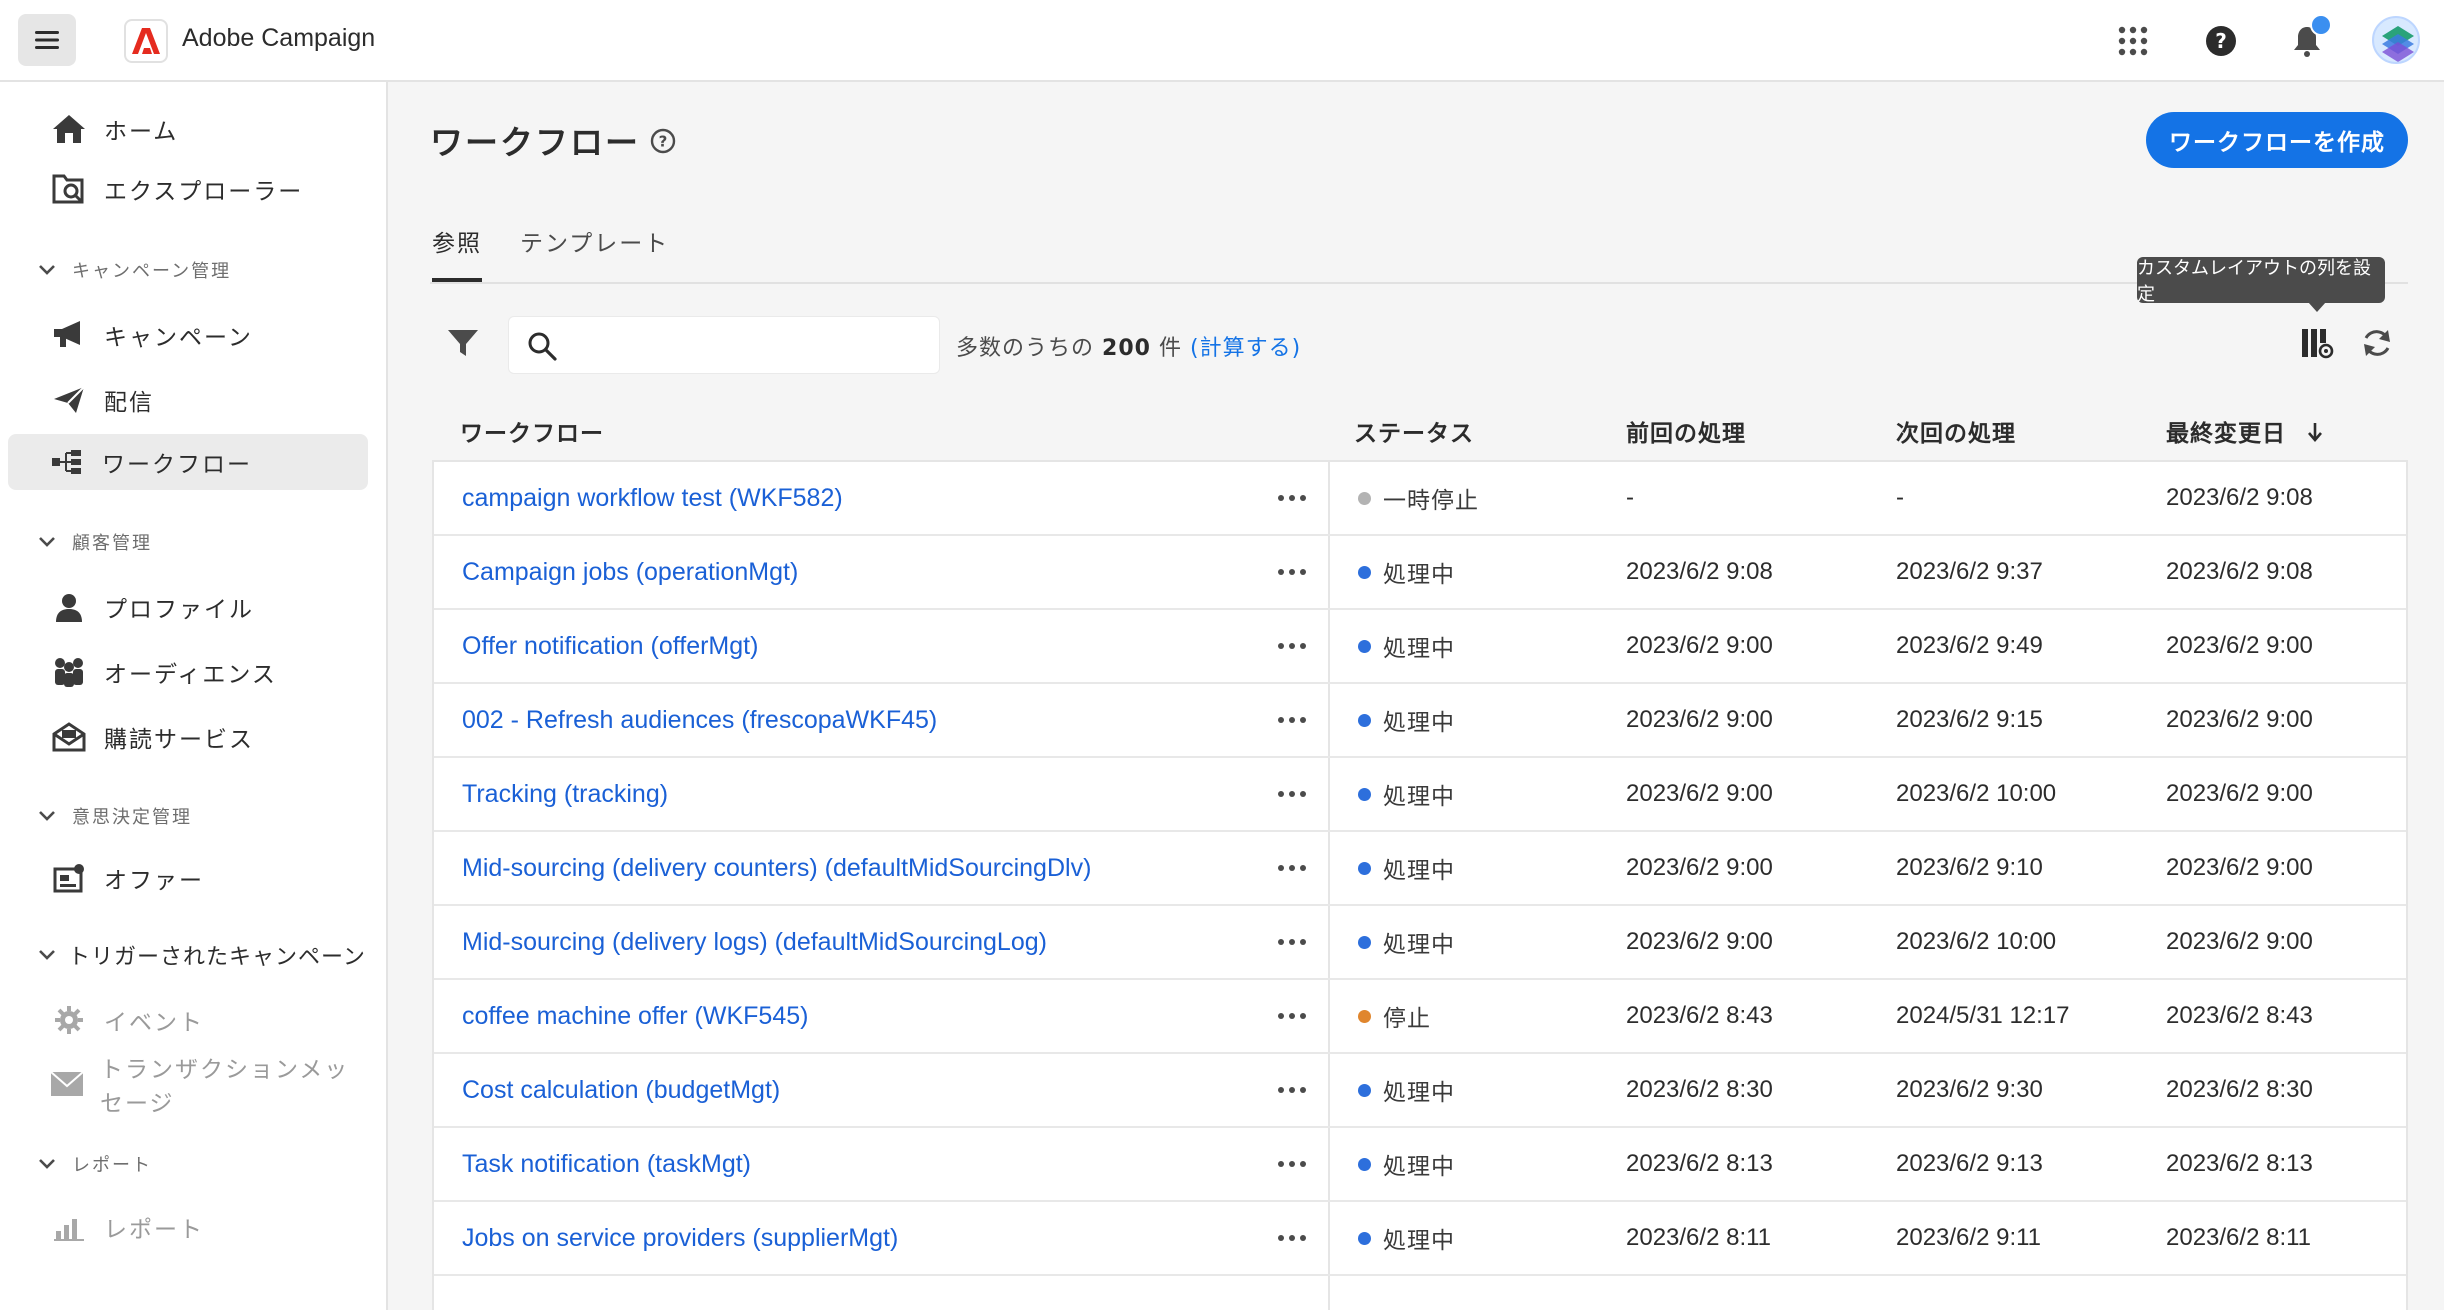 Image resolution: width=2444 pixels, height=1310 pixels. I want to click on notifications-icon, so click(2309, 38).